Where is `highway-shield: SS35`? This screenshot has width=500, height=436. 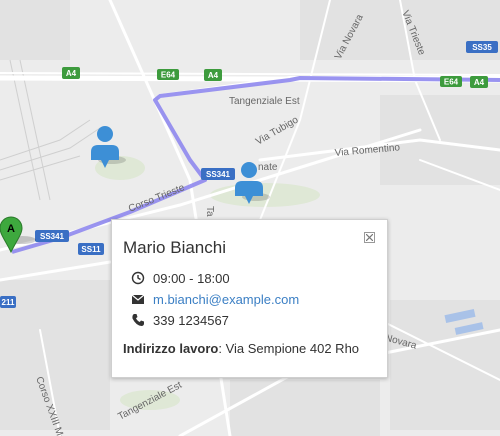 highway-shield: SS35 is located at coordinates (482, 47).